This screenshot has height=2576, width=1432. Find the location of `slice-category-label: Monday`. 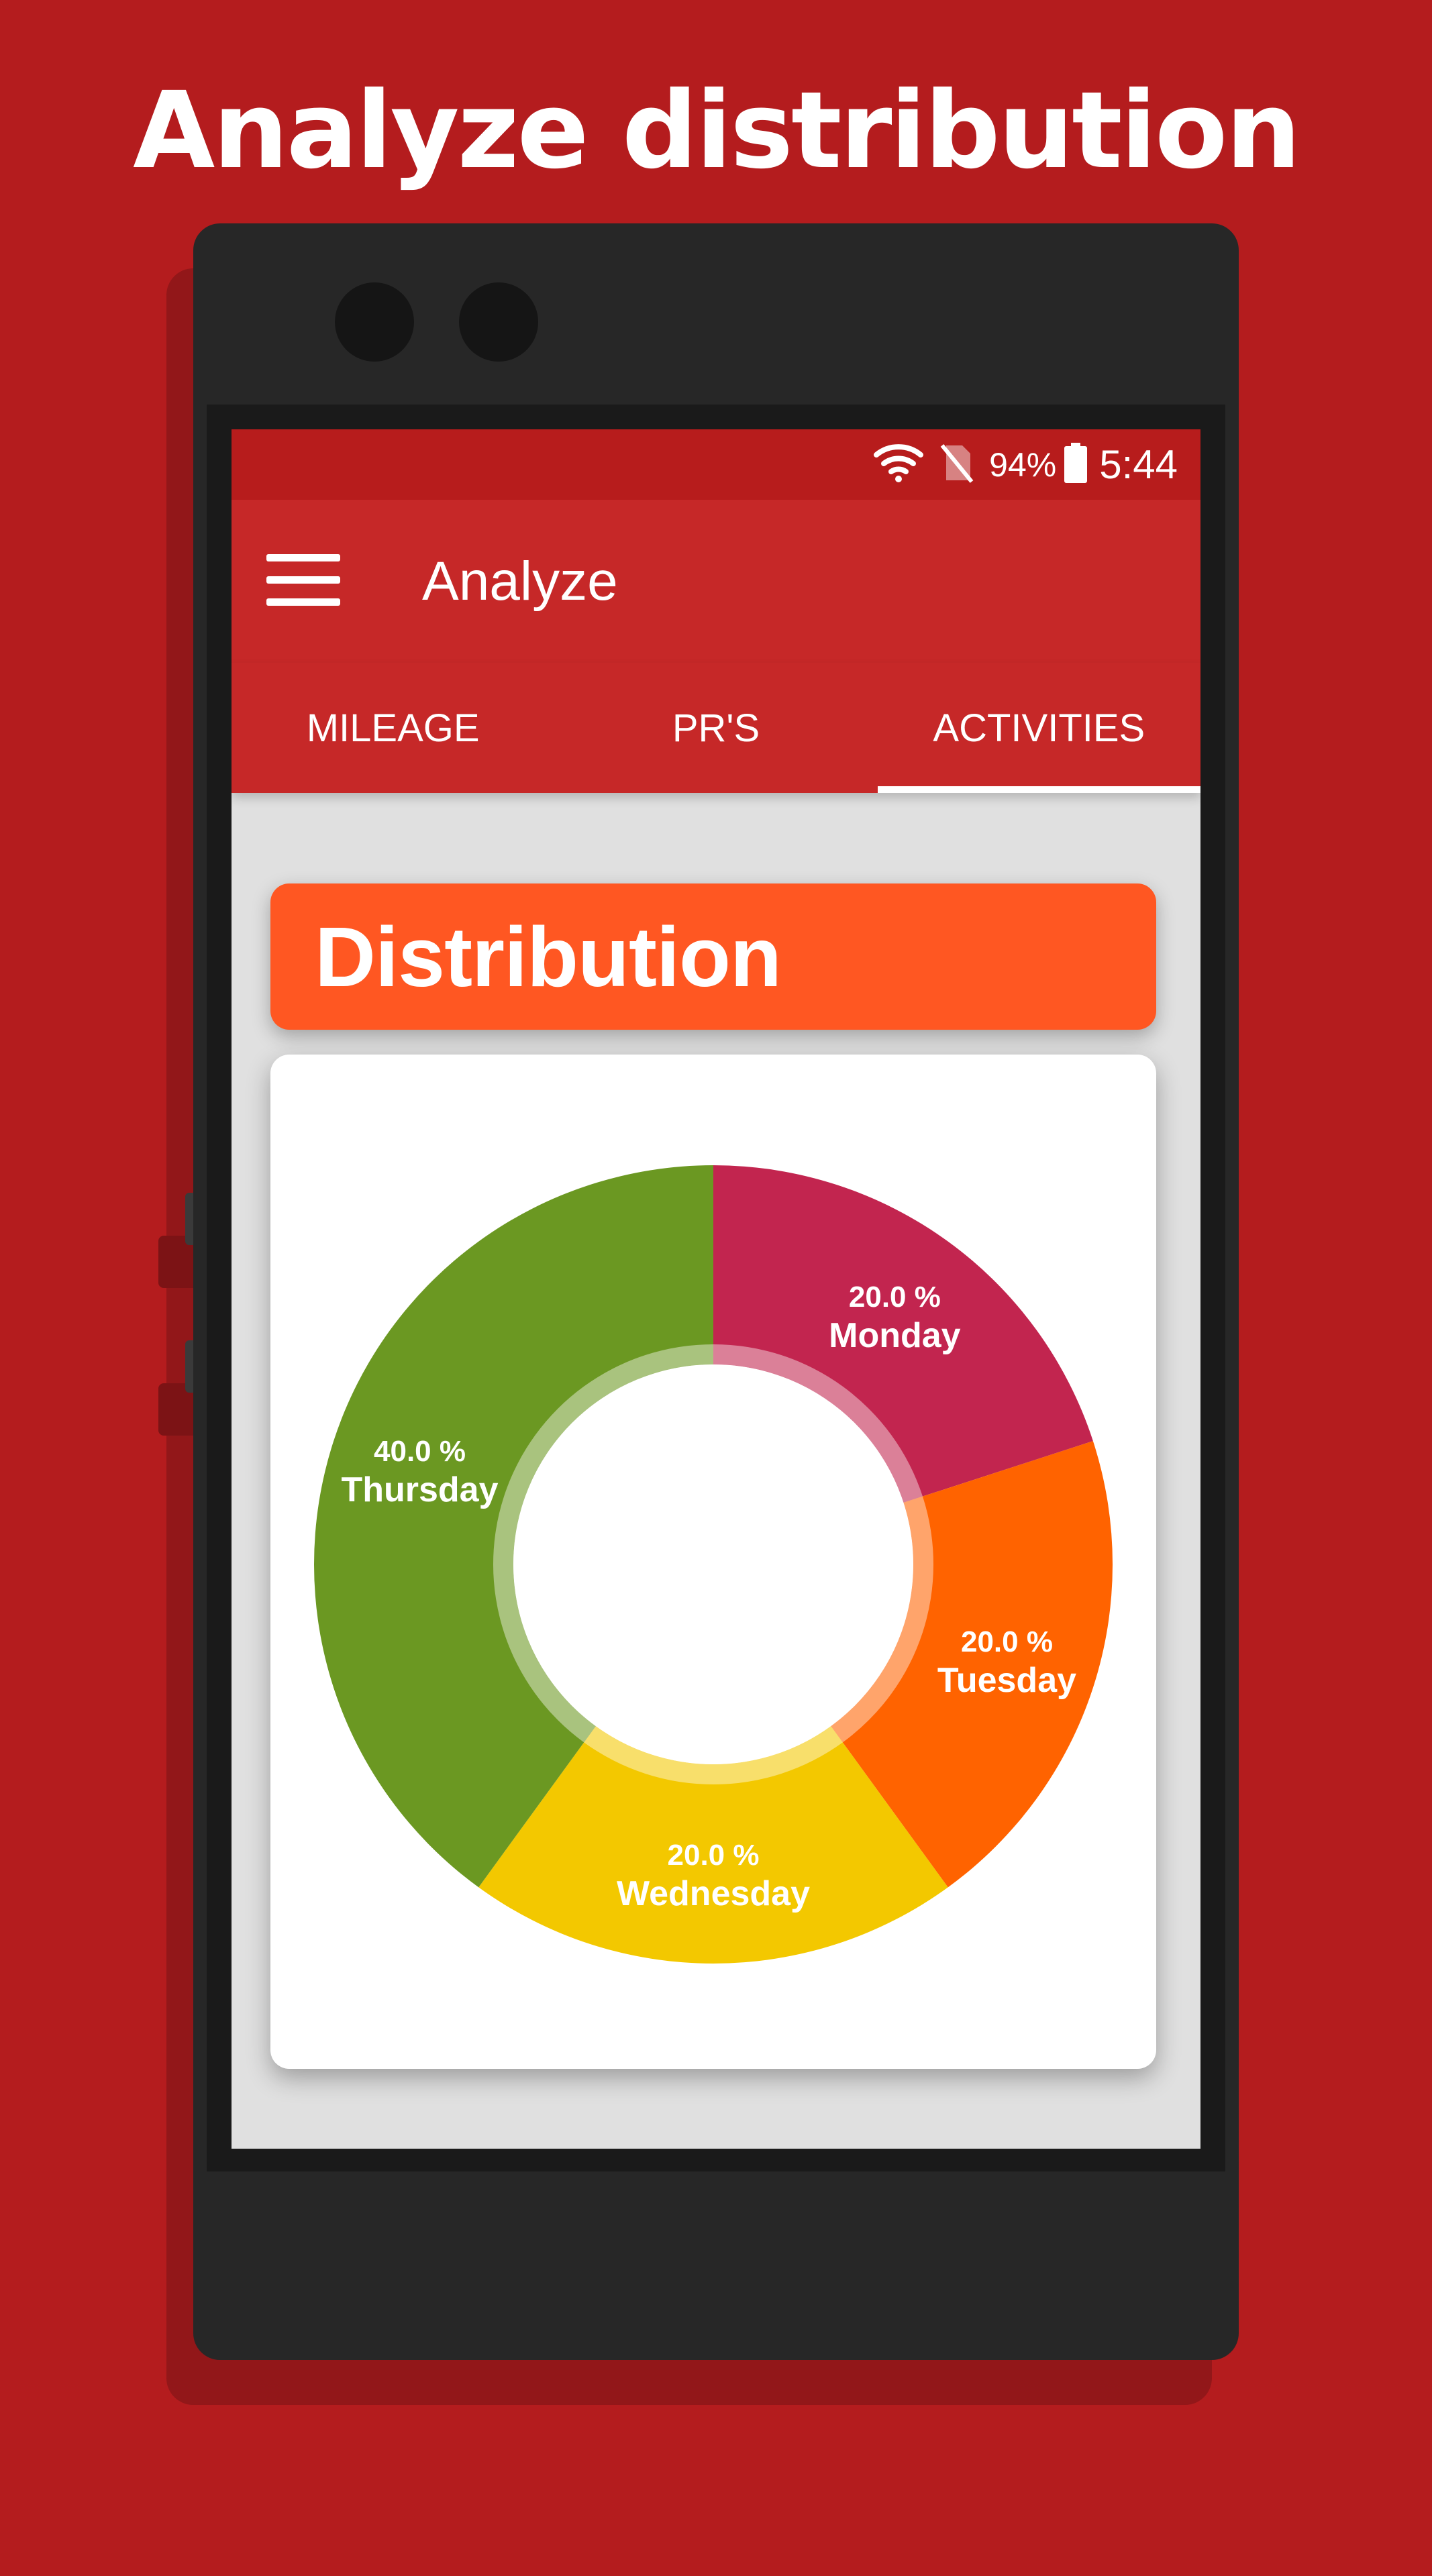

slice-category-label: Monday is located at coordinates (895, 1335).